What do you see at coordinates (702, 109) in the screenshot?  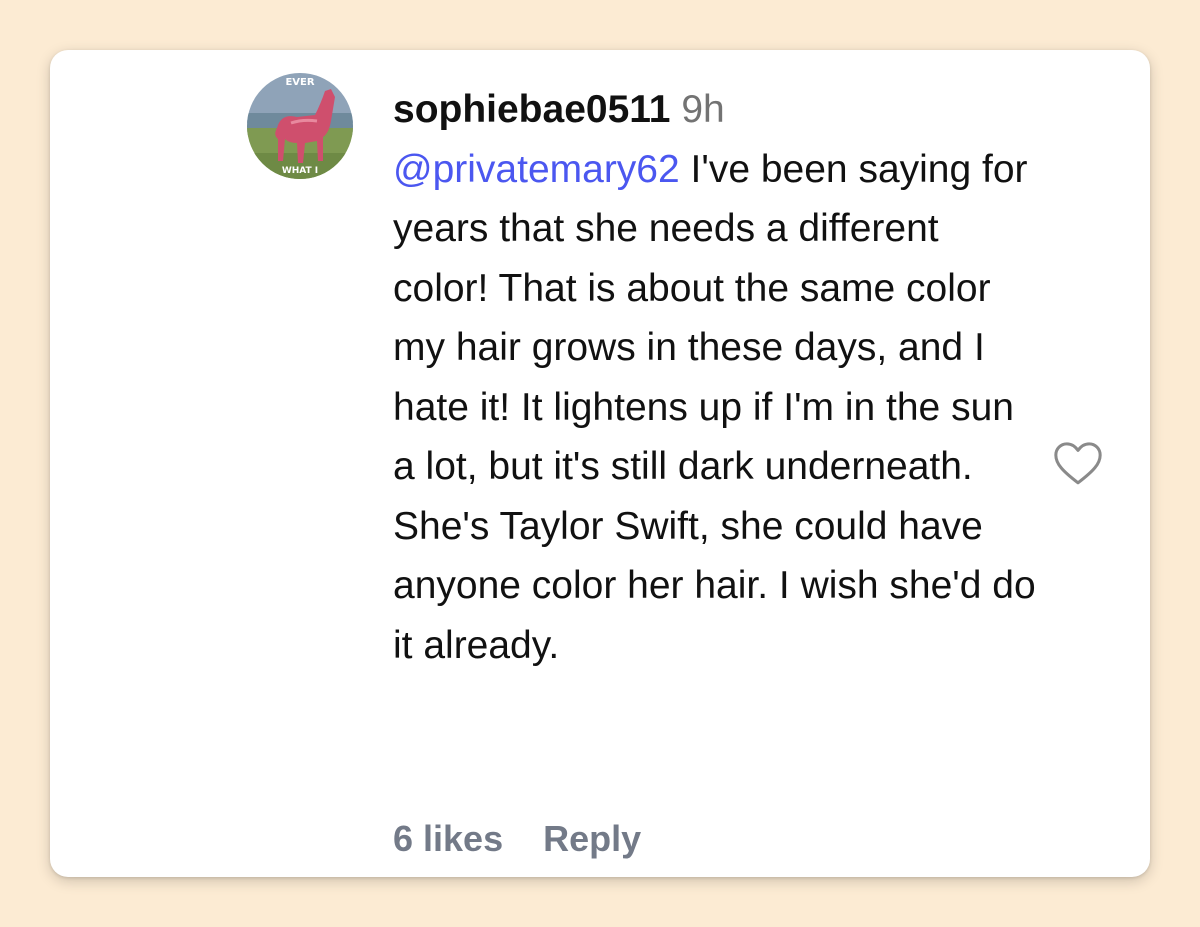 I see `comment-timestamp: 9h` at bounding box center [702, 109].